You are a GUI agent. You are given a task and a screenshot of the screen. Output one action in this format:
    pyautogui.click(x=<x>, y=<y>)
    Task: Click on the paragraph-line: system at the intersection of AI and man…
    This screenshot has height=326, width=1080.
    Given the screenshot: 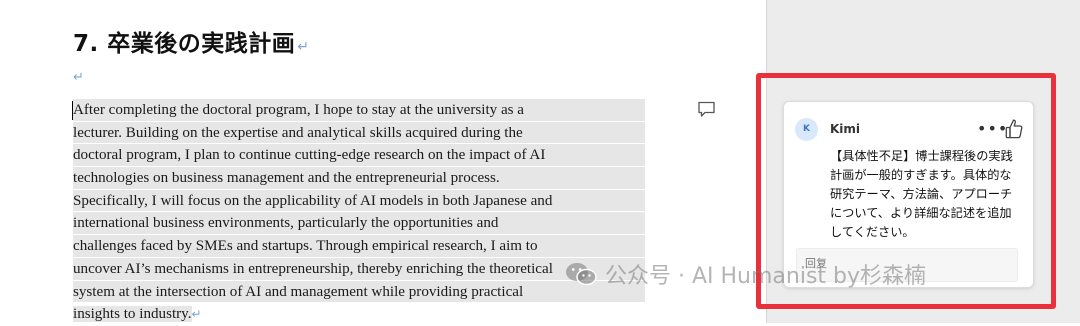 What is the action you would take?
    pyautogui.click(x=359, y=292)
    